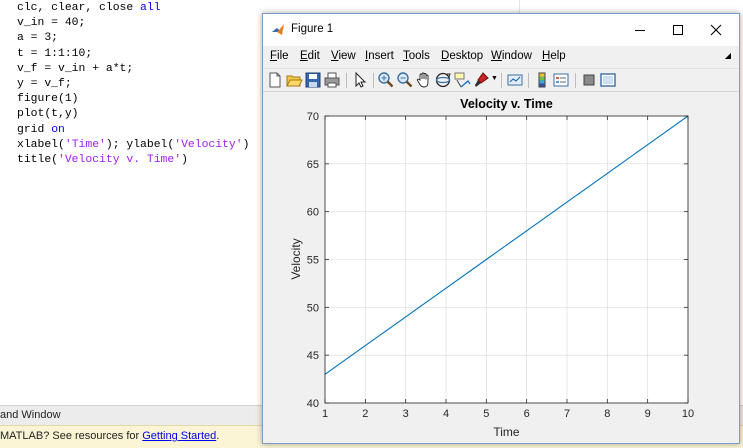 This screenshot has height=448, width=743. I want to click on maximize-icon, so click(678, 30).